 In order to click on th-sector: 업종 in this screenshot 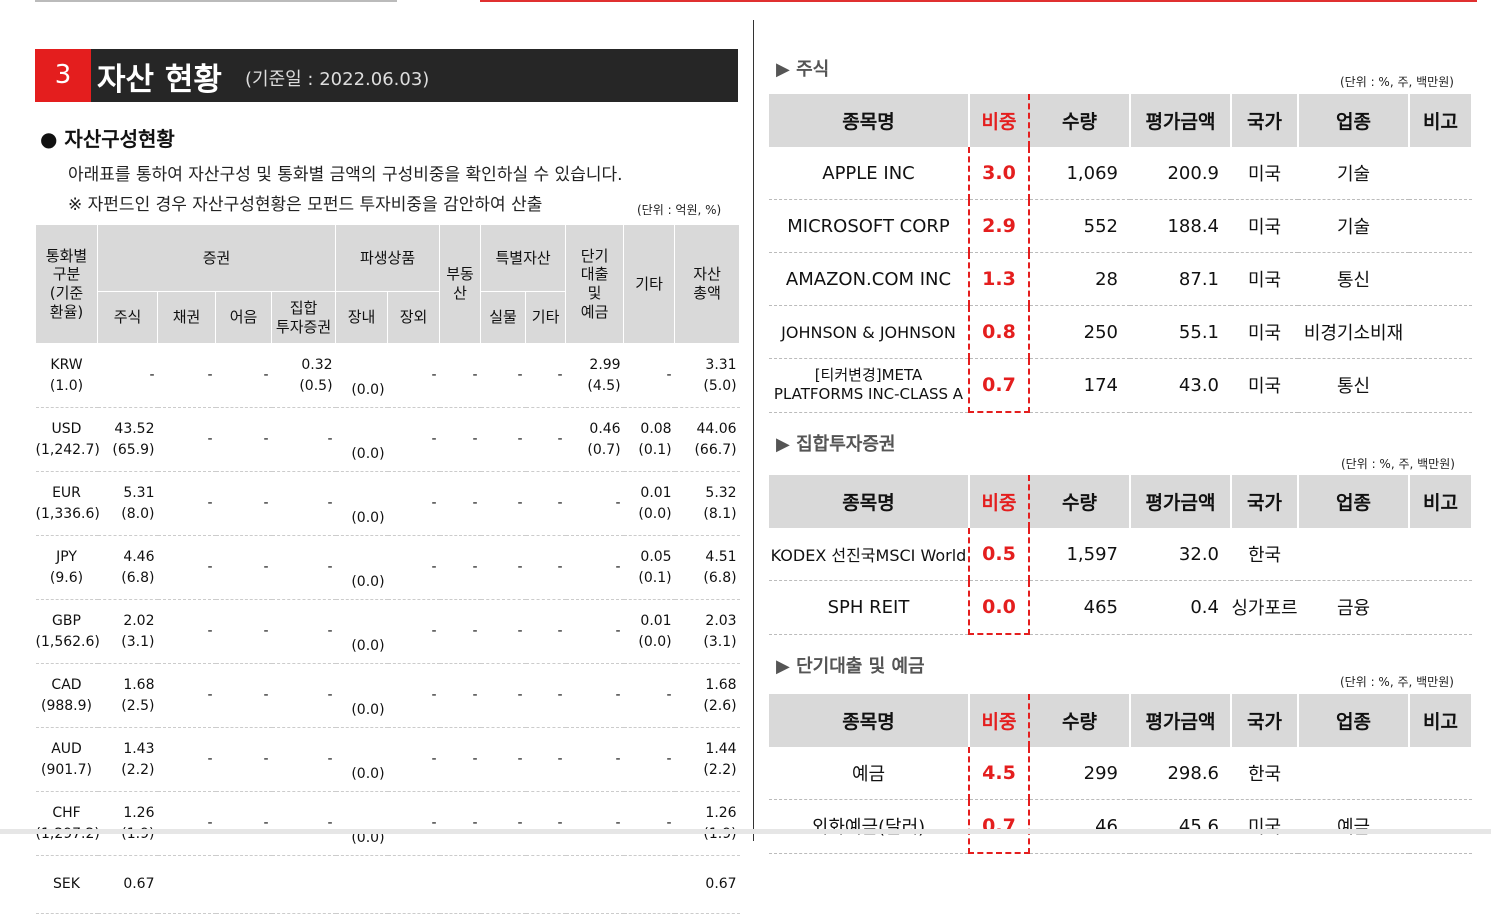, I will do `click(1354, 501)`.